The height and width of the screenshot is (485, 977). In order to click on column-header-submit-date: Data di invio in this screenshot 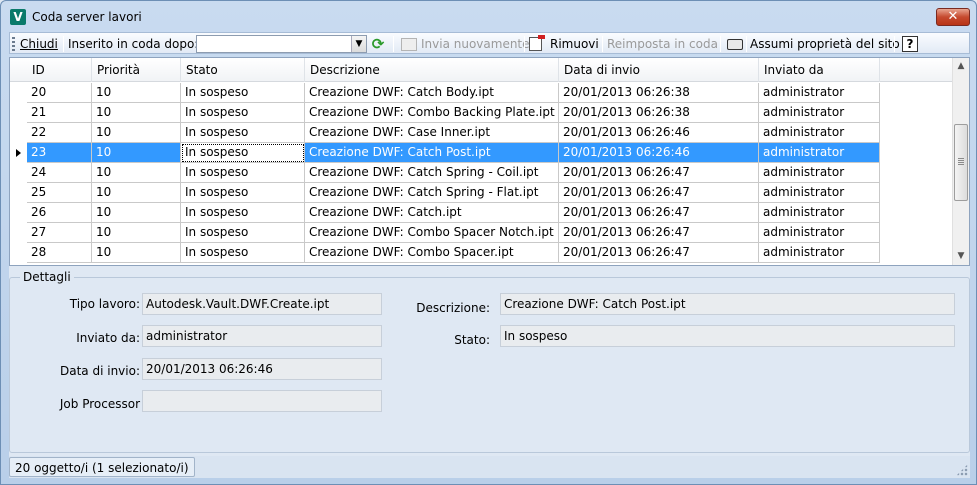, I will do `click(659, 70)`.